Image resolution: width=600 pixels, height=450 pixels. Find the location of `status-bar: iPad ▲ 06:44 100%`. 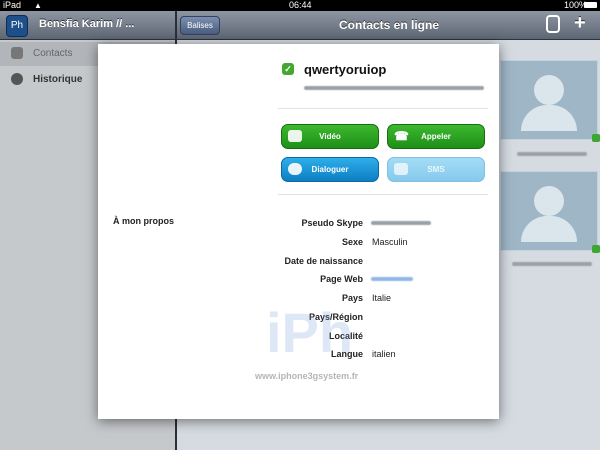

status-bar: iPad ▲ 06:44 100% is located at coordinates (300, 5).